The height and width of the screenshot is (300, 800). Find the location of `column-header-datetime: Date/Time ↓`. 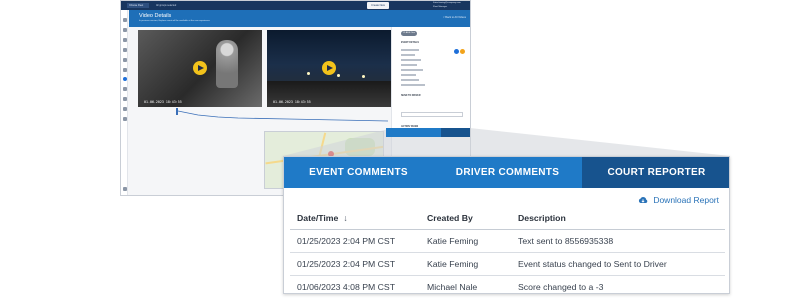

column-header-datetime: Date/Time ↓ is located at coordinates (322, 218).